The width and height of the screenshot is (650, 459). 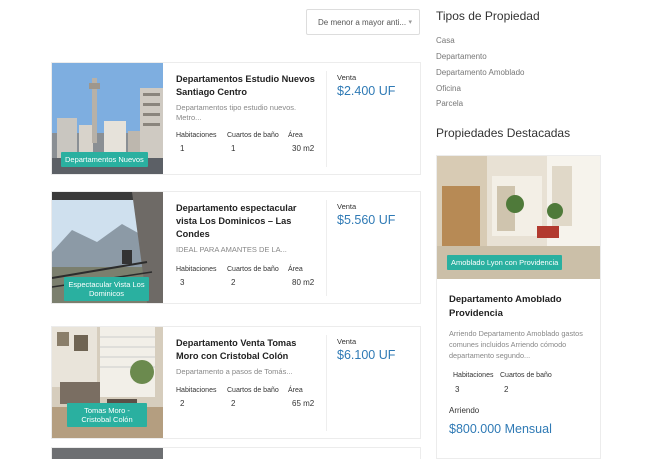 What do you see at coordinates (410, 22) in the screenshot?
I see `chevron-down-icon: ▾` at bounding box center [410, 22].